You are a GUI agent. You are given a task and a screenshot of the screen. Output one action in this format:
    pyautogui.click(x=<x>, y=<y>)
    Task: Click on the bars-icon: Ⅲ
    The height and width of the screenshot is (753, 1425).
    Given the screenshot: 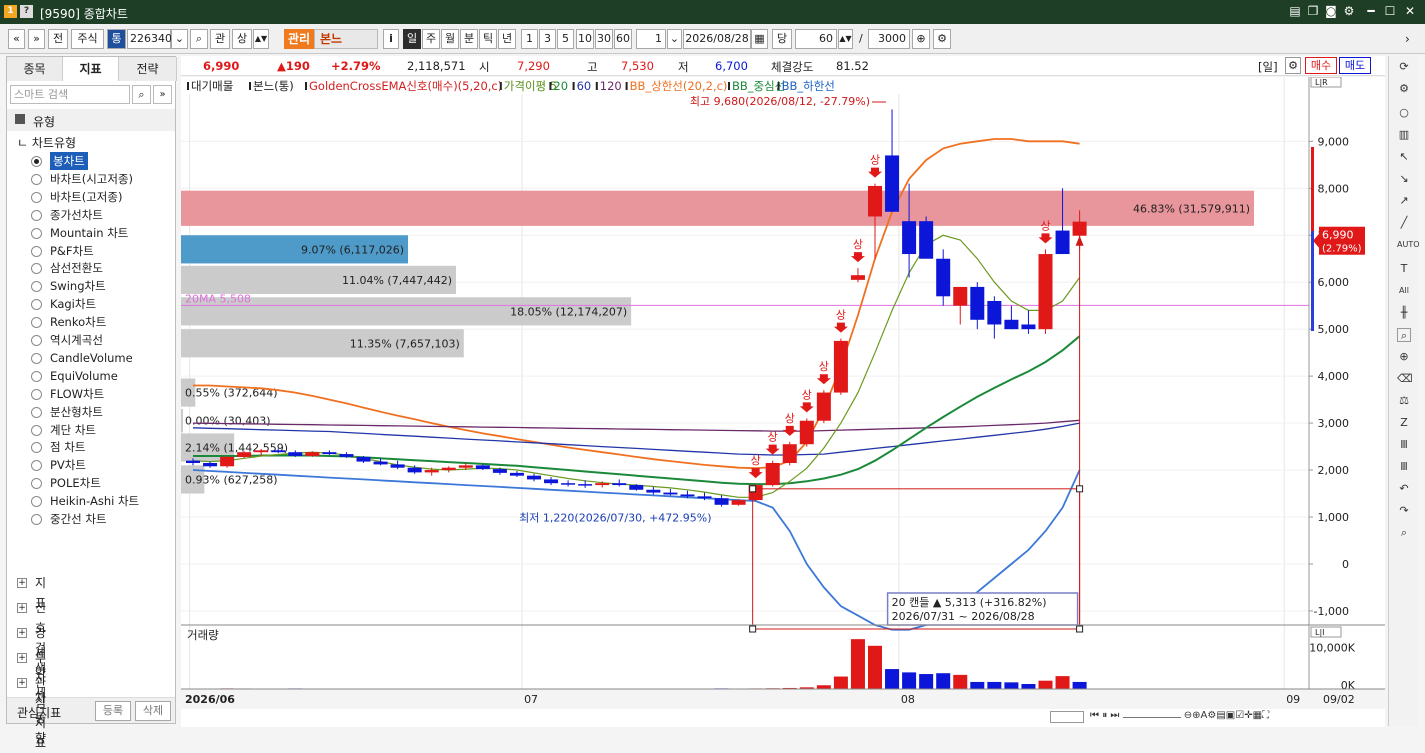 What is the action you would take?
    pyautogui.click(x=1404, y=445)
    